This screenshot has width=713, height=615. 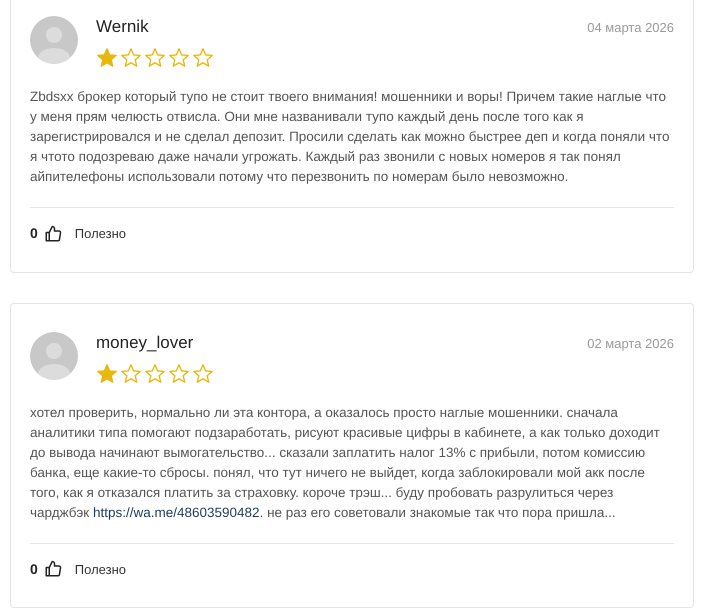 What do you see at coordinates (630, 343) in the screenshot?
I see `review-date: 02 марта 2026` at bounding box center [630, 343].